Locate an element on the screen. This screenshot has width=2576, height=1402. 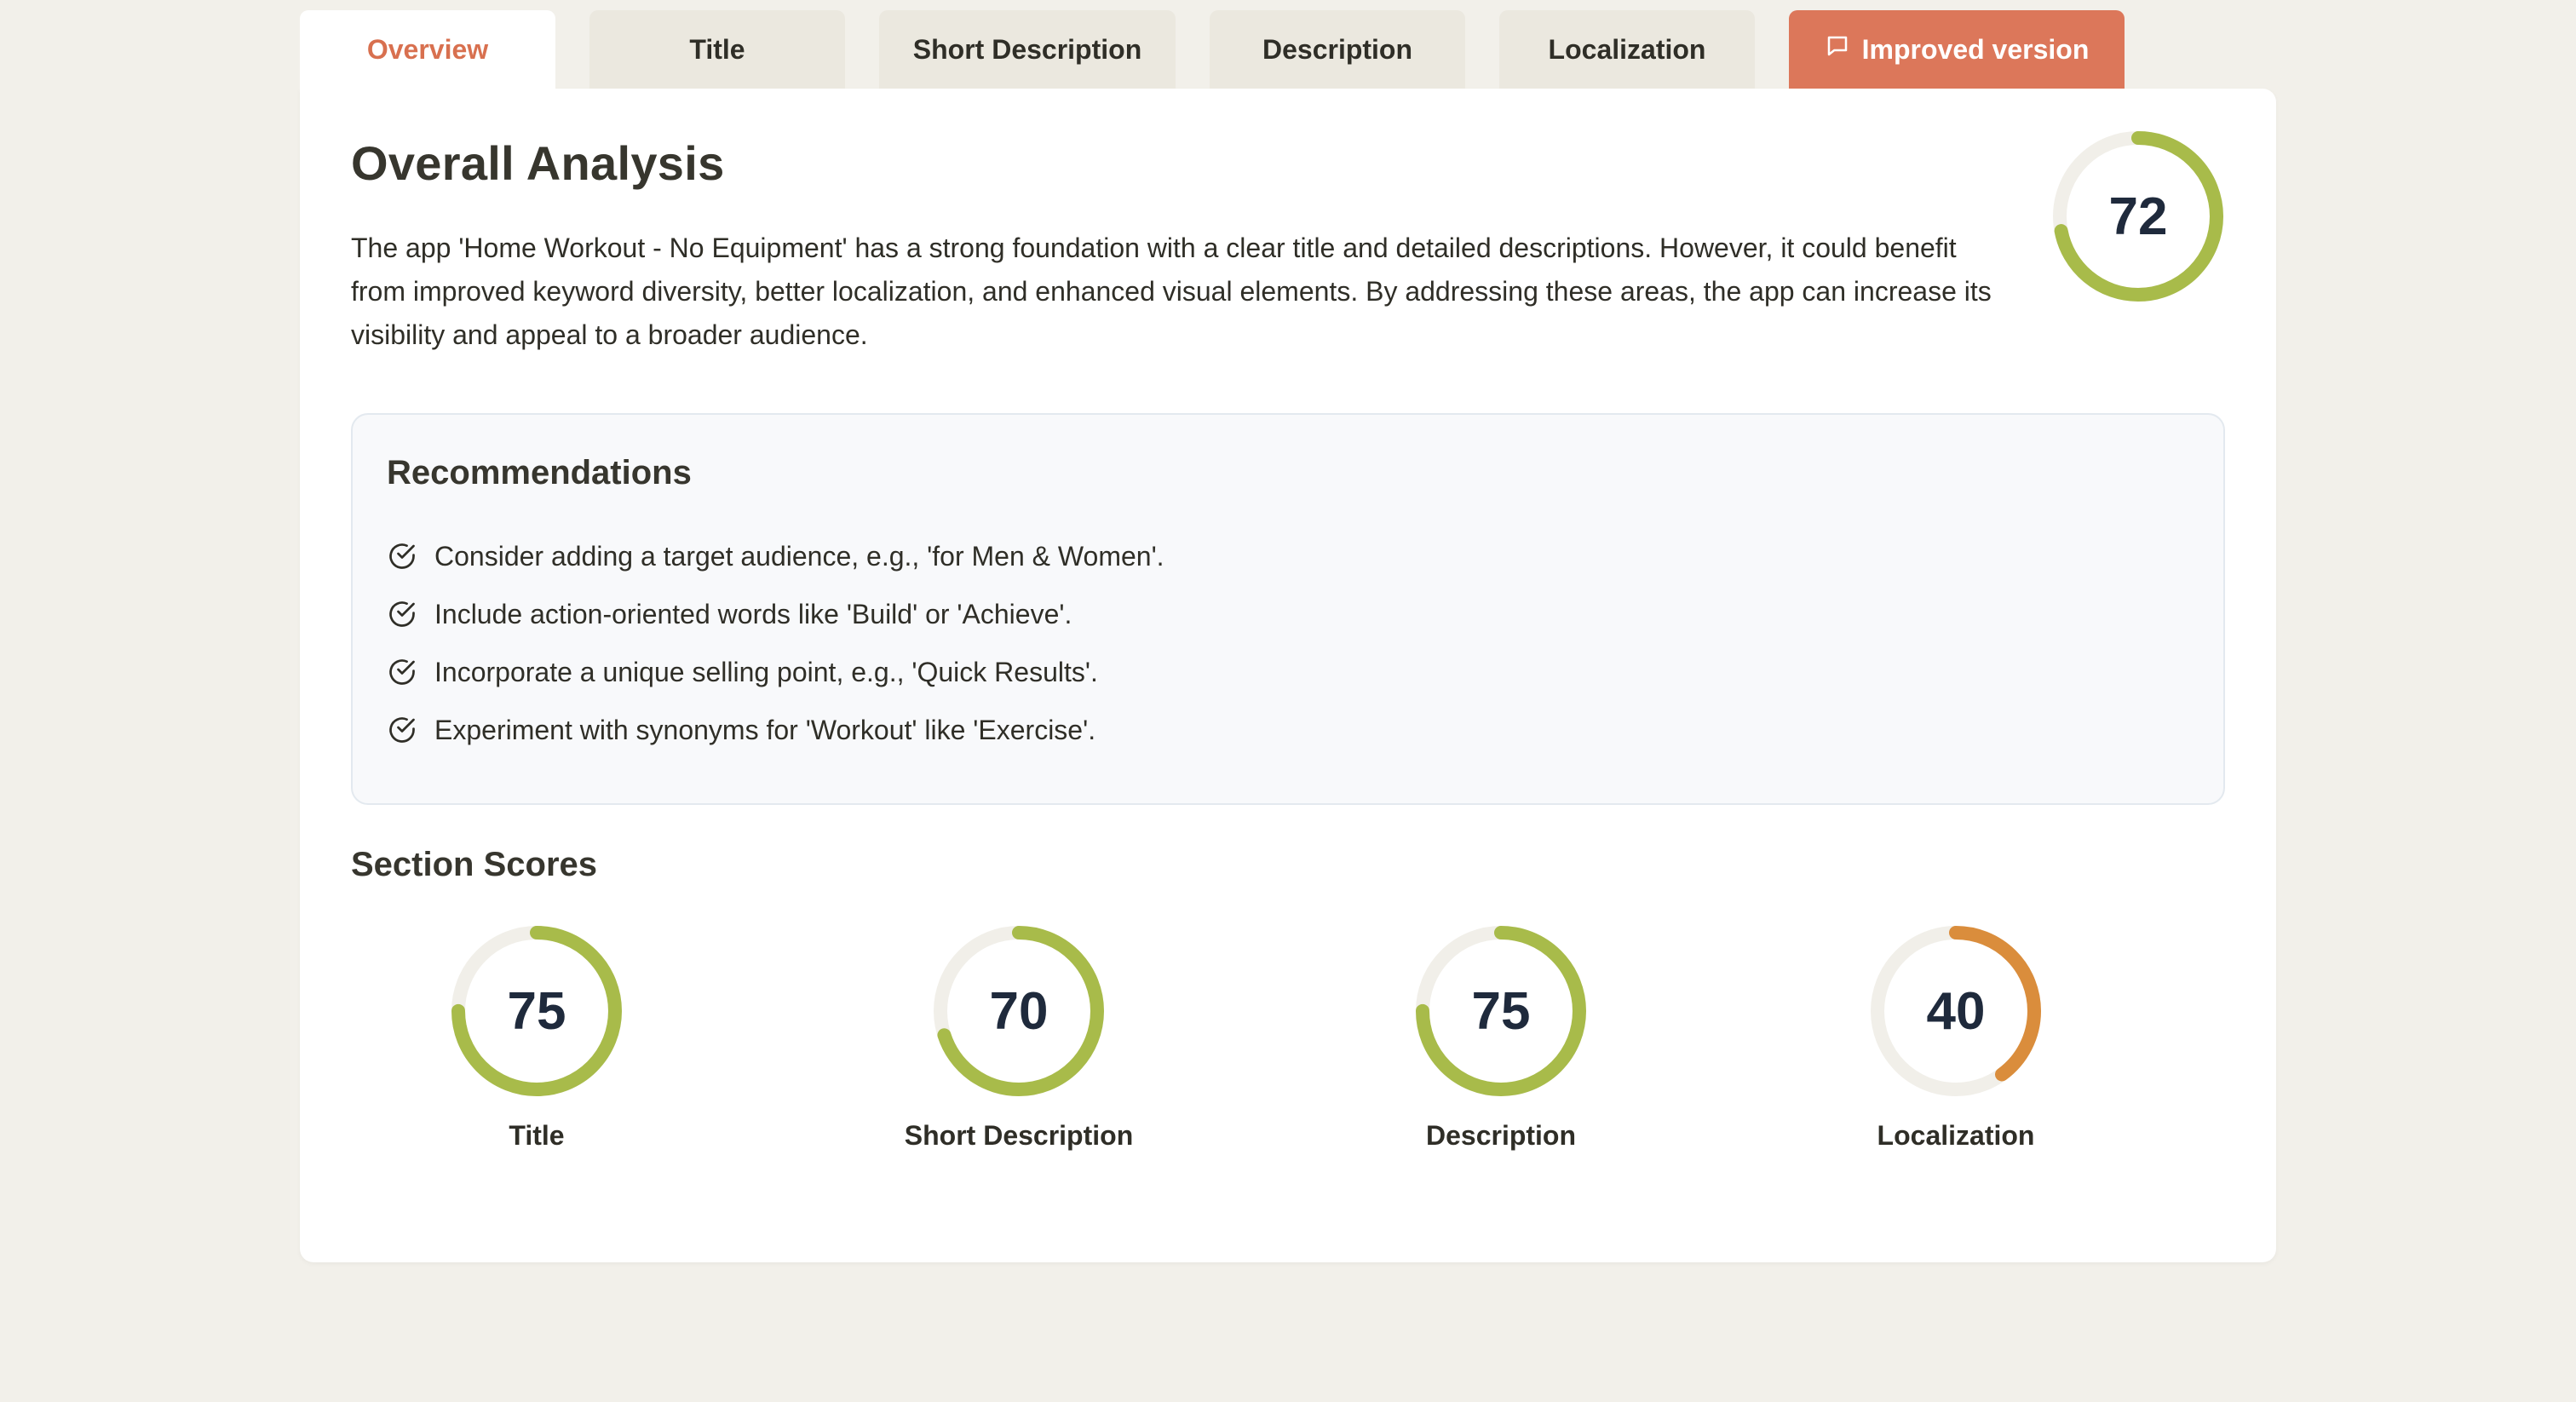
score-short-description: 70 Short Description is located at coordinates (1018, 1038).